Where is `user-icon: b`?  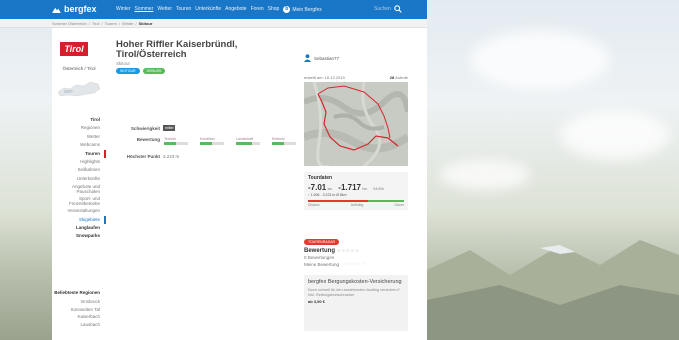
user-icon: b is located at coordinates (287, 9).